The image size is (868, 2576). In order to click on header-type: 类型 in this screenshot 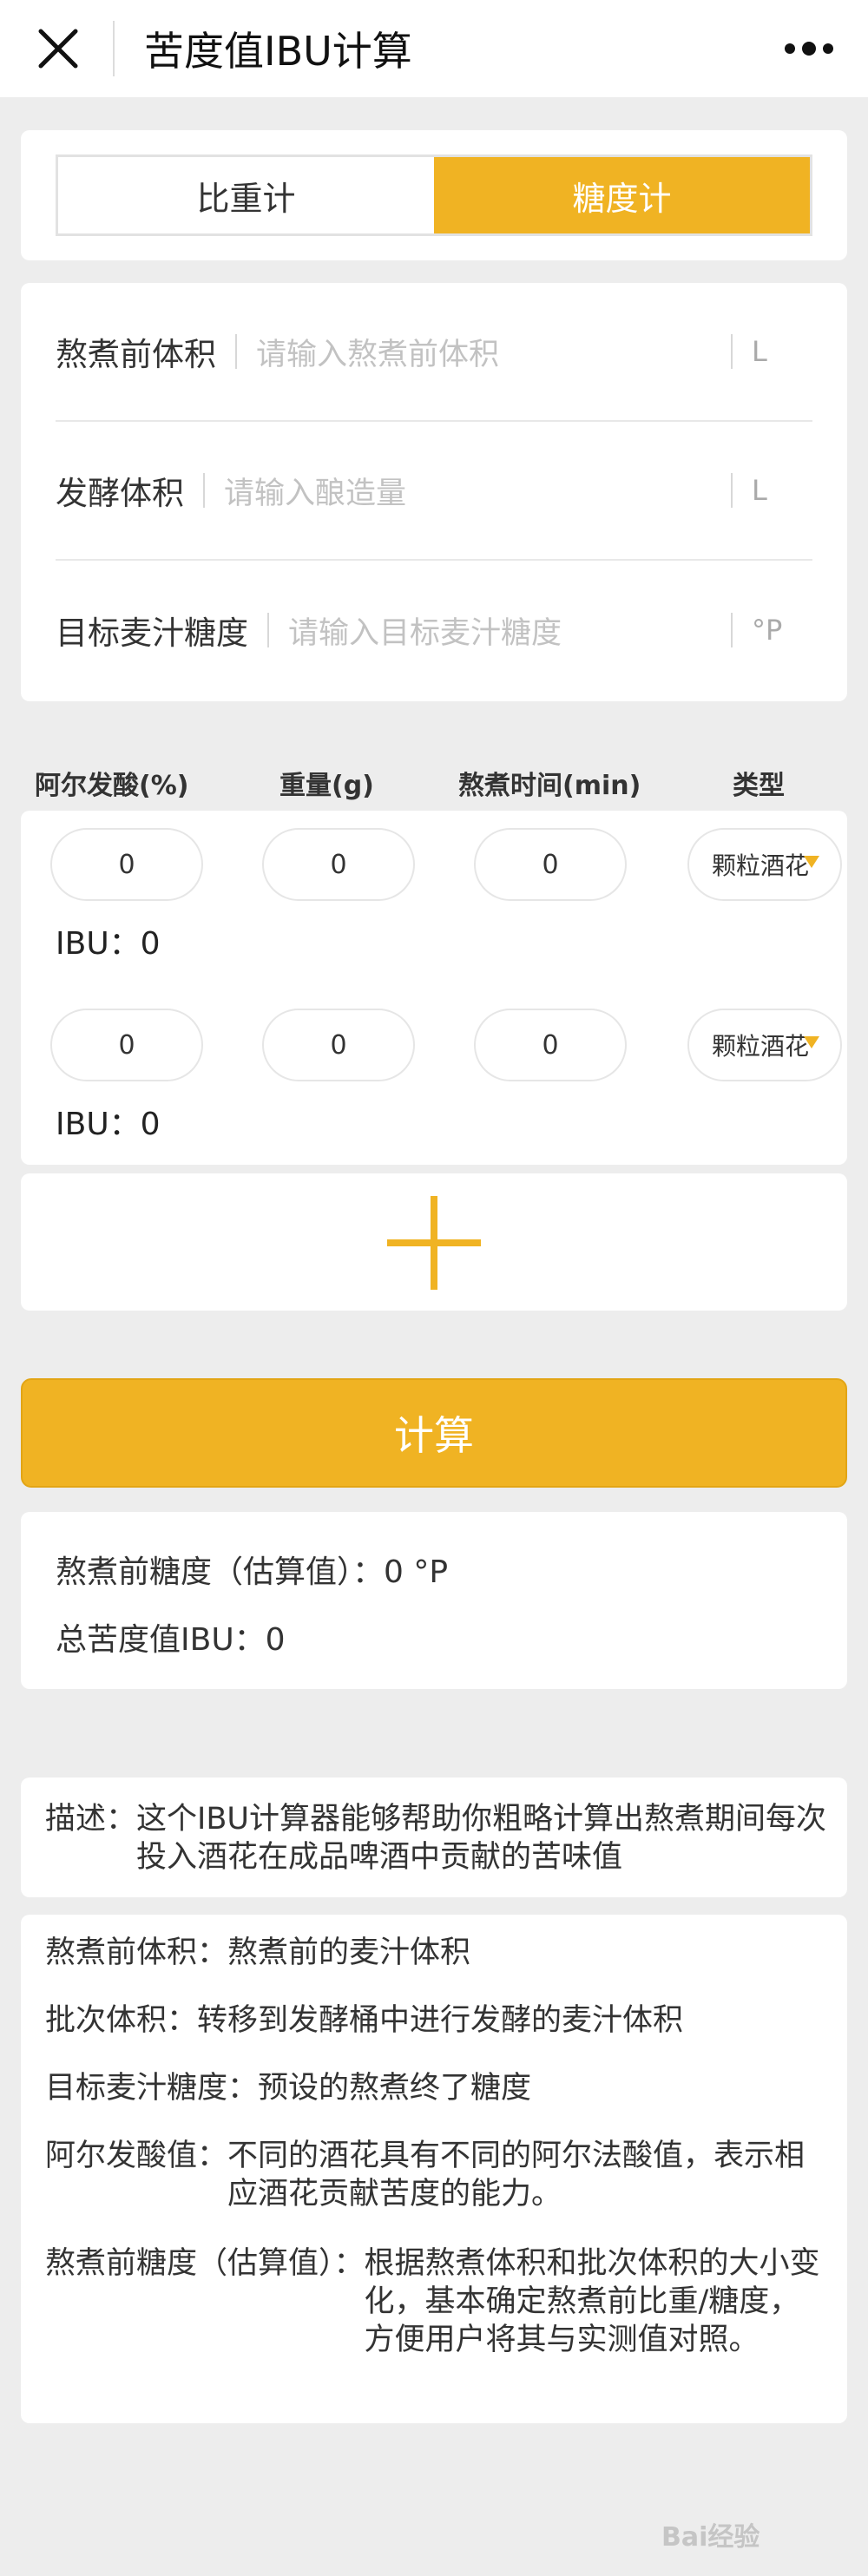, I will do `click(759, 786)`.